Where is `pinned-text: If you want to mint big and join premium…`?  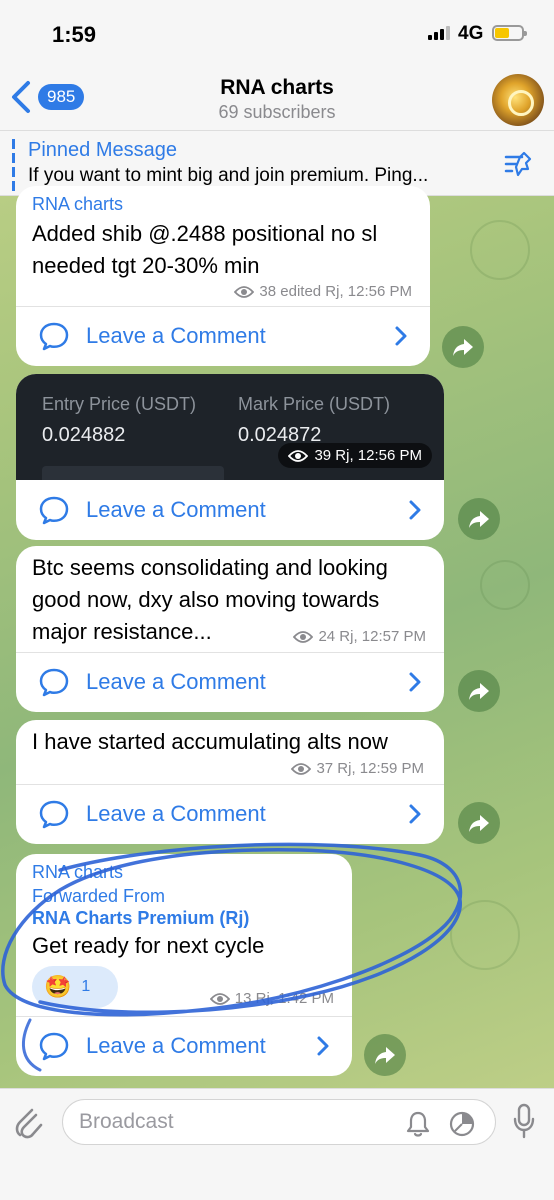 pinned-text: If you want to mint big and join premium… is located at coordinates (228, 175).